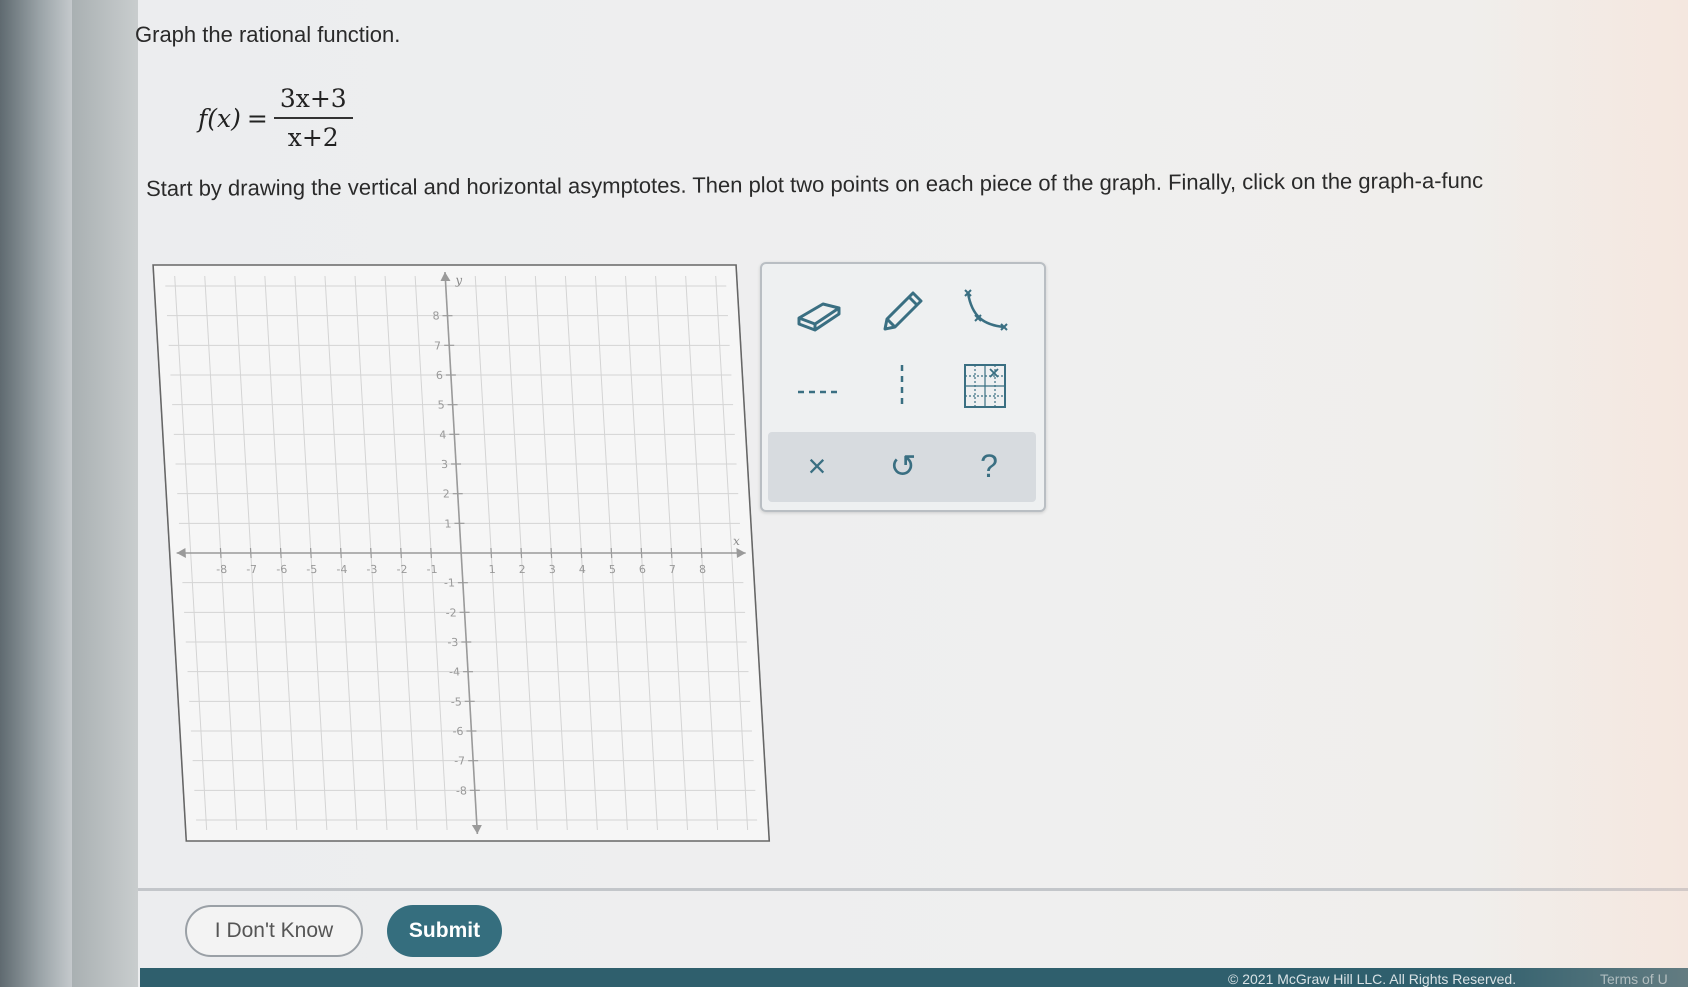  I want to click on help-icon: ?, so click(989, 465).